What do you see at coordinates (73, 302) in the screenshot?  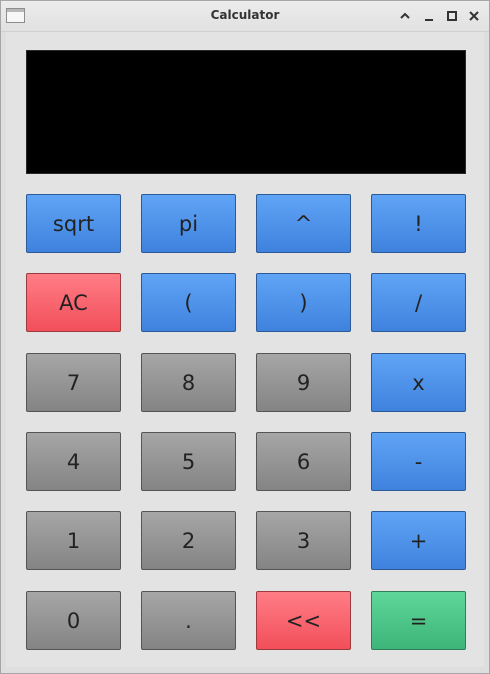 I see `clear-all-button: AC` at bounding box center [73, 302].